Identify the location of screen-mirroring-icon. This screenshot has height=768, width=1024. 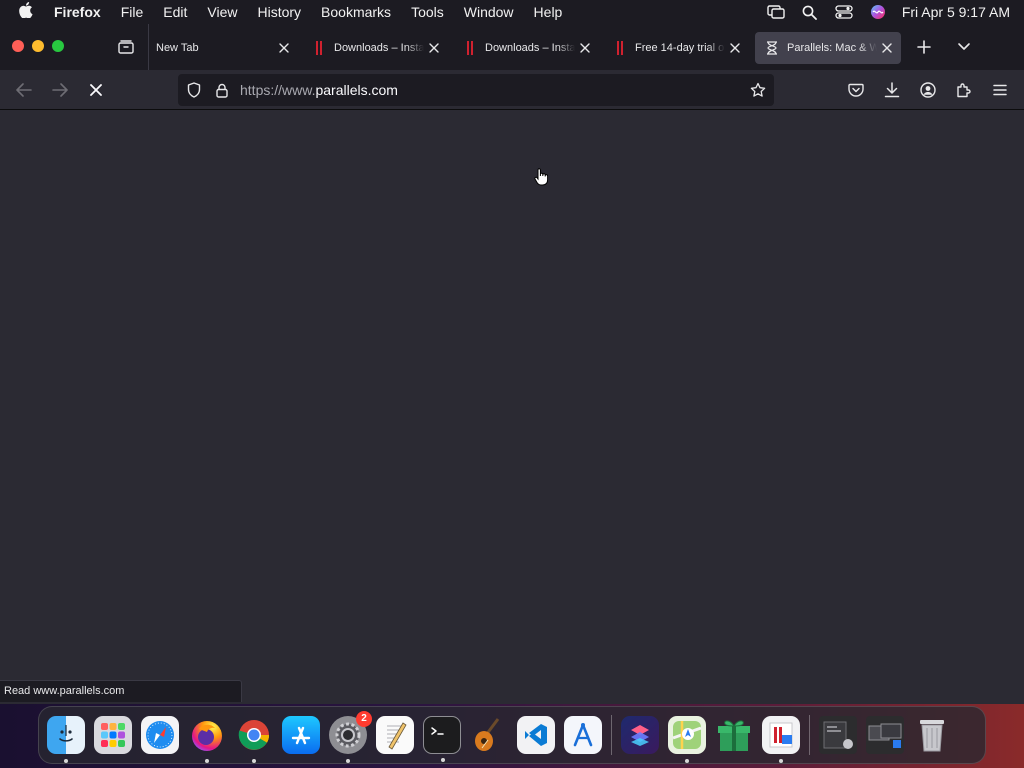
(776, 12).